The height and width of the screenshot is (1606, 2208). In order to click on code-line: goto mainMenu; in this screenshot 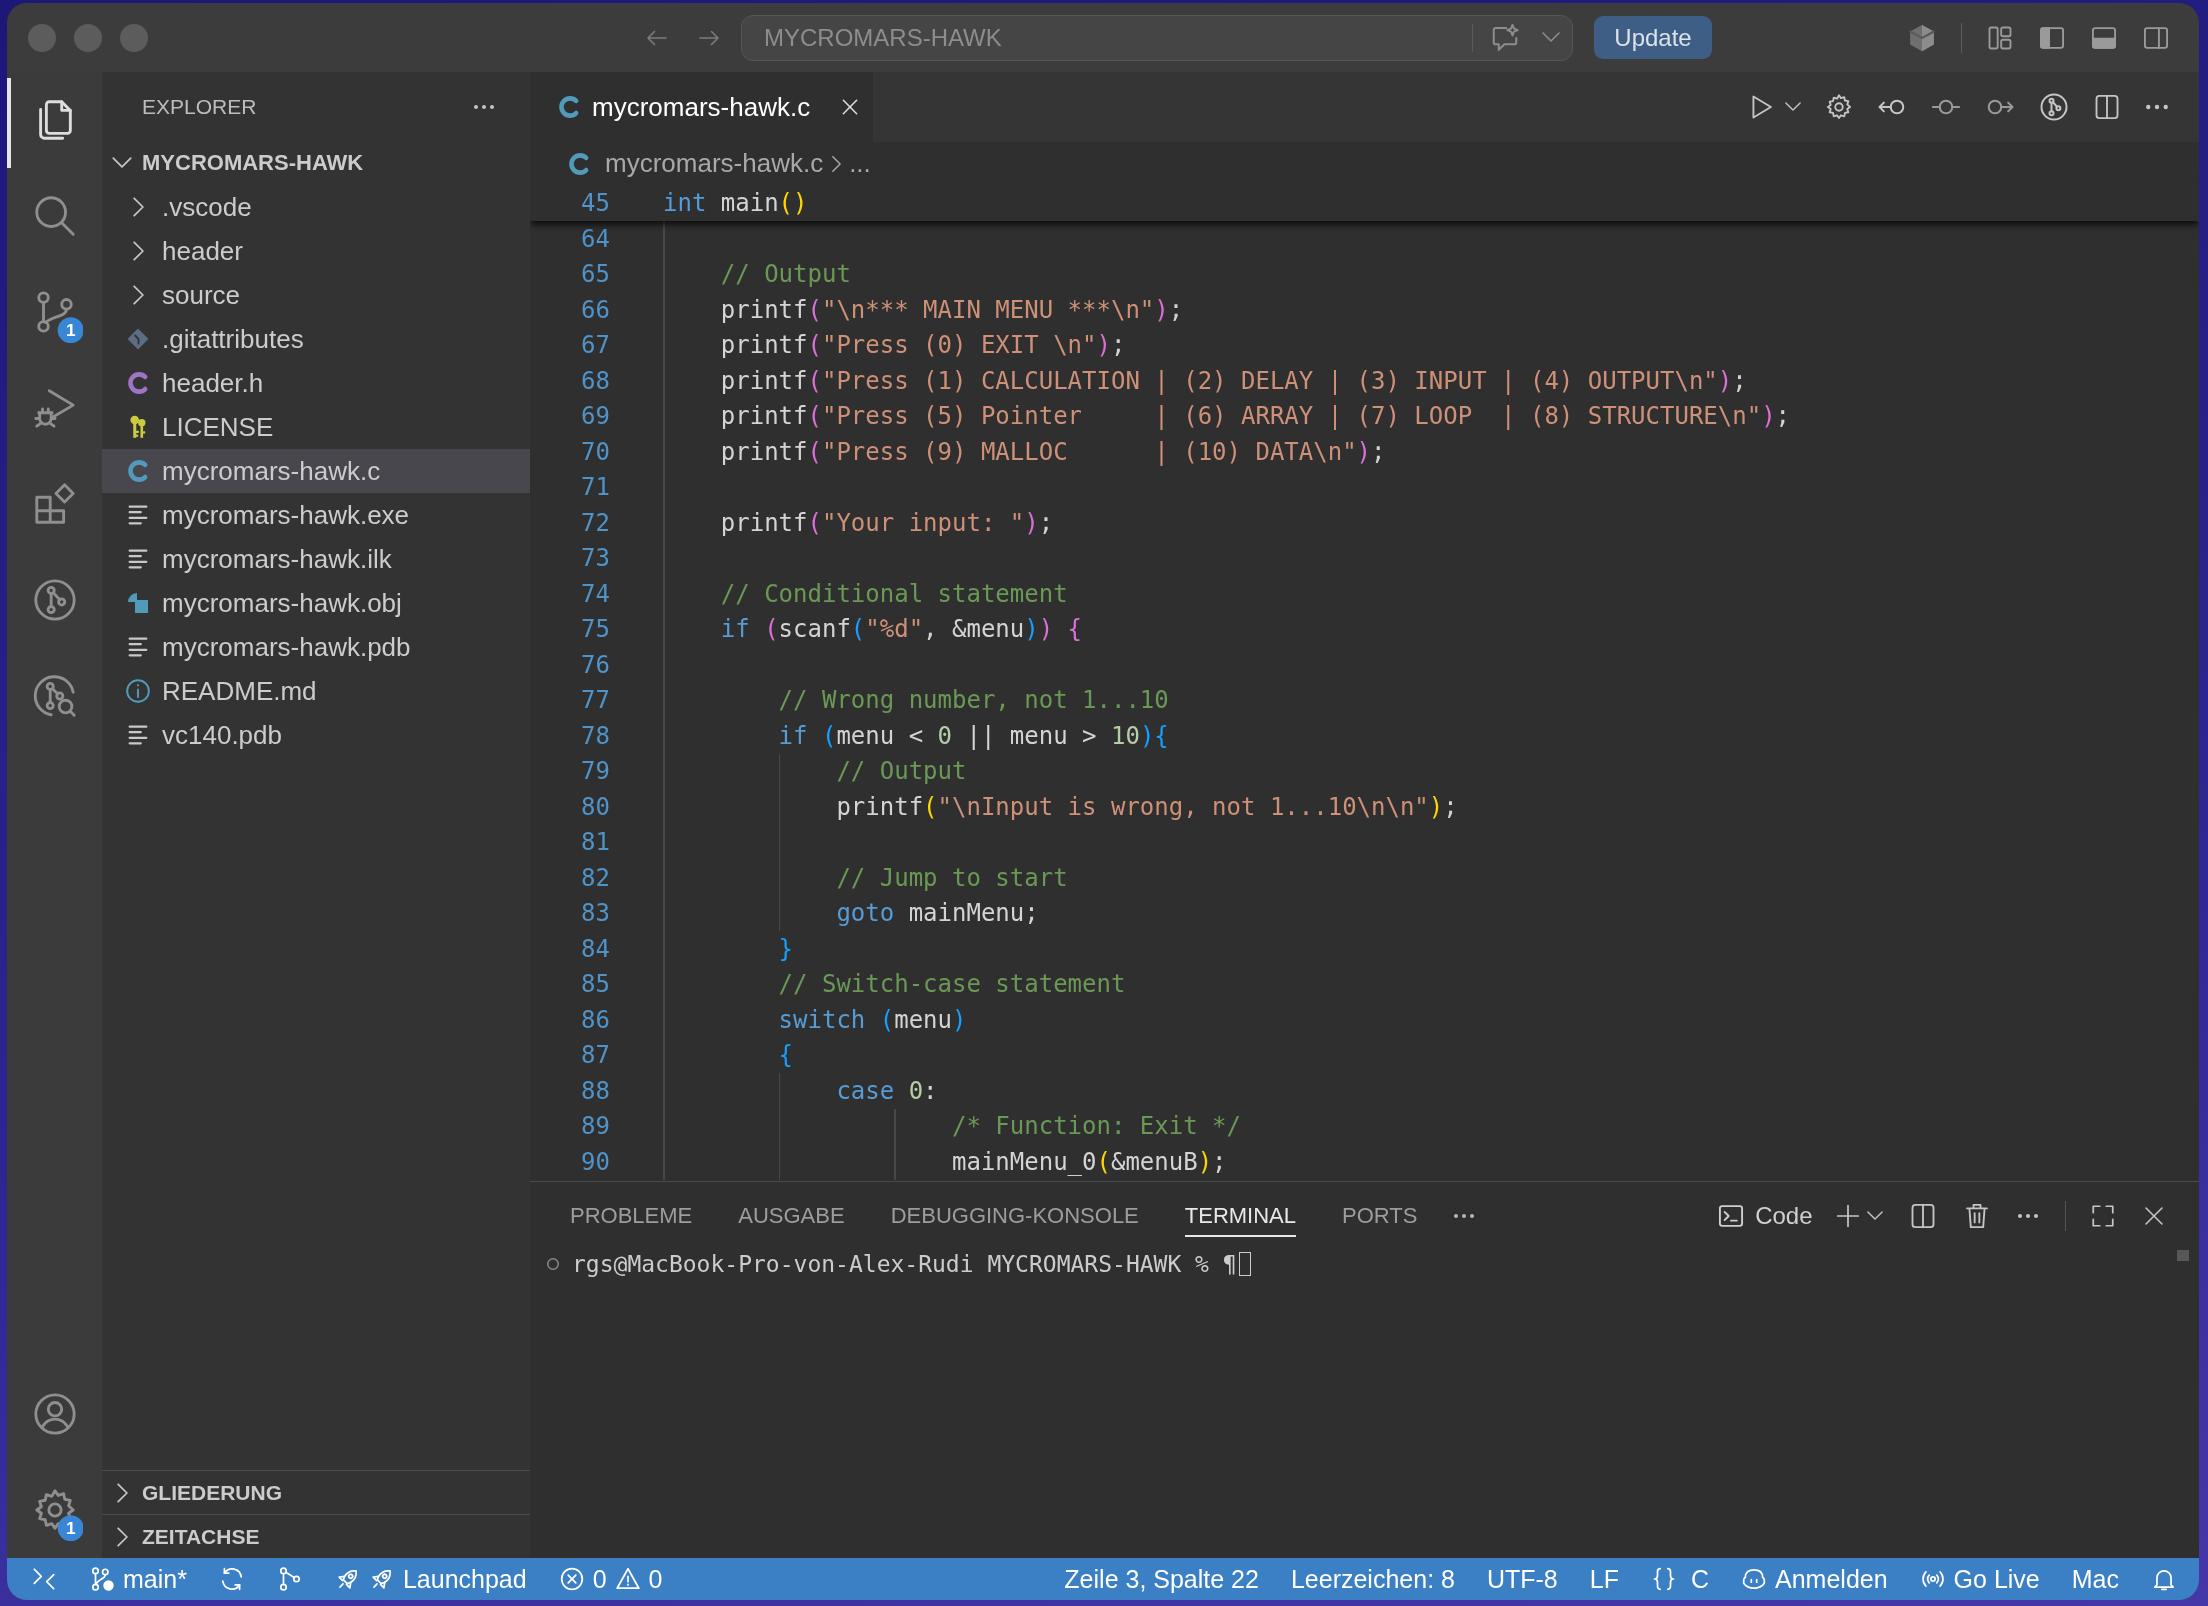, I will do `click(937, 913)`.